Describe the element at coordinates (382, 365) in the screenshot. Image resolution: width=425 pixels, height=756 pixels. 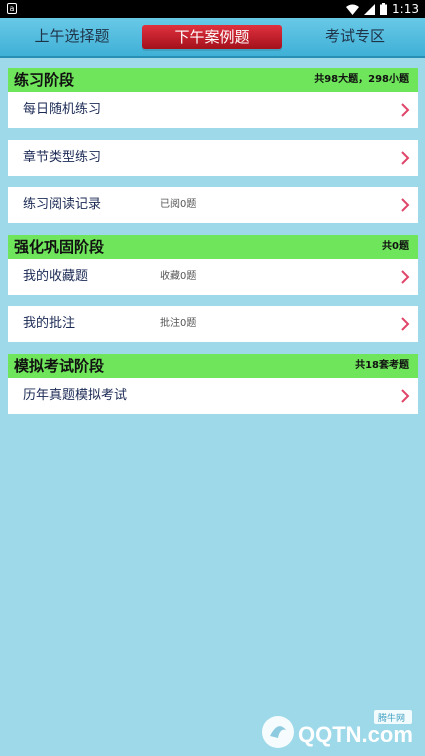
I see `section-summary: 共18套考题` at that location.